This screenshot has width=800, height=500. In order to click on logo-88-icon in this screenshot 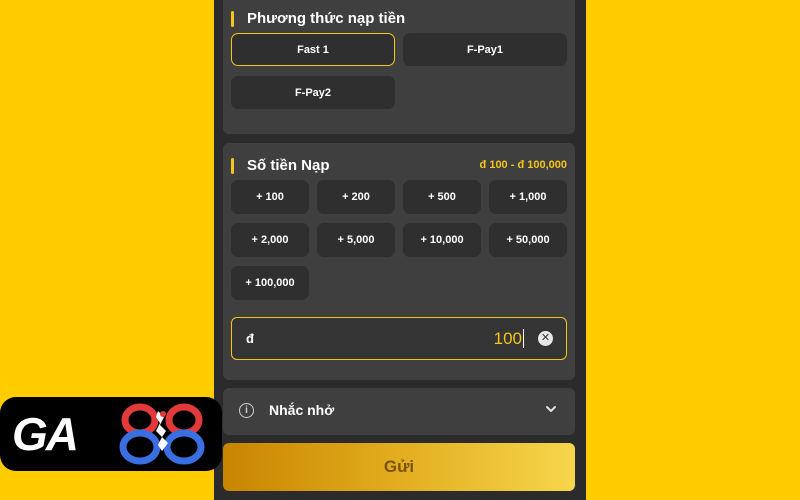, I will do `click(162, 434)`.